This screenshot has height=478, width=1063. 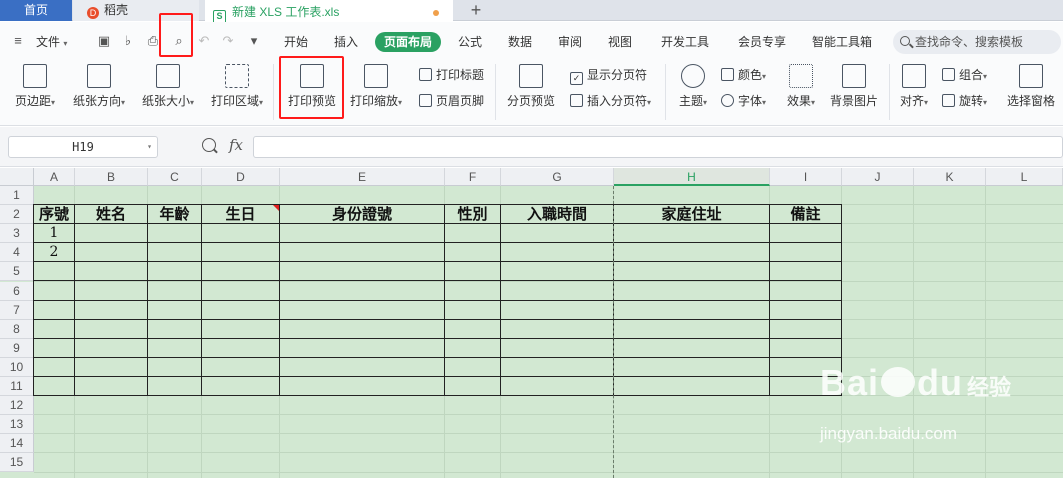 What do you see at coordinates (254, 41) in the screenshot?
I see `customize-toolbar-icon: ▾` at bounding box center [254, 41].